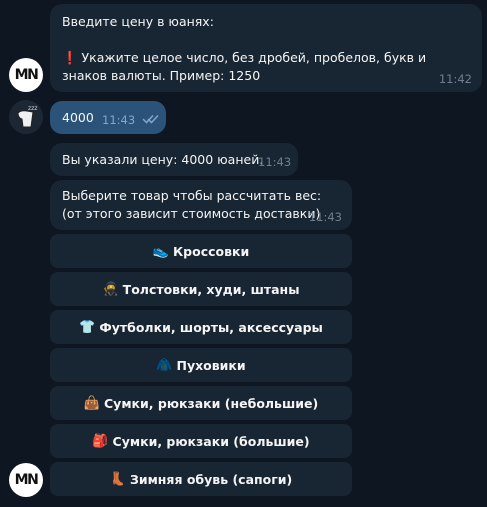 This screenshot has height=507, width=487. What do you see at coordinates (211, 327) in the screenshot?
I see `keyboard-button-label: Футболки, шорты, аксессуары` at bounding box center [211, 327].